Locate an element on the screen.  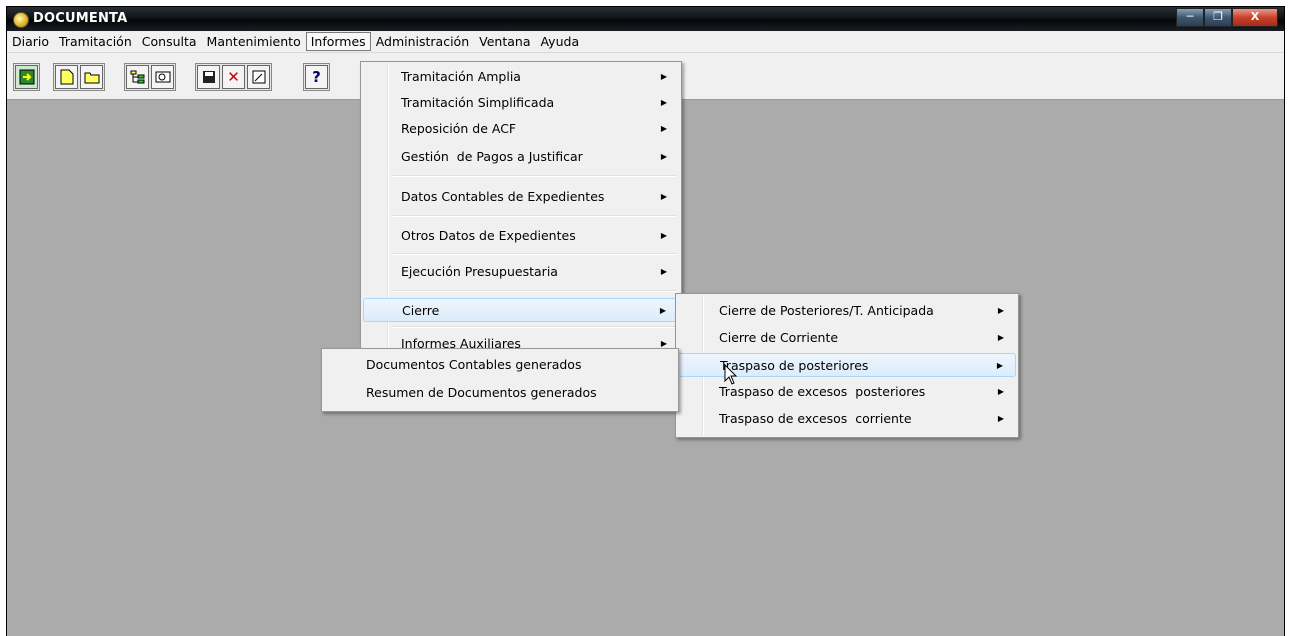
minimize-button: ─ is located at coordinates (1190, 17).